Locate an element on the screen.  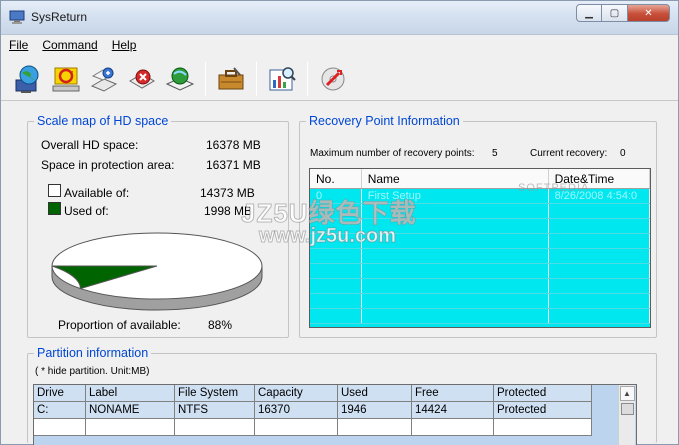
scale-map-title: Scale map of HD space is located at coordinates (103, 121).